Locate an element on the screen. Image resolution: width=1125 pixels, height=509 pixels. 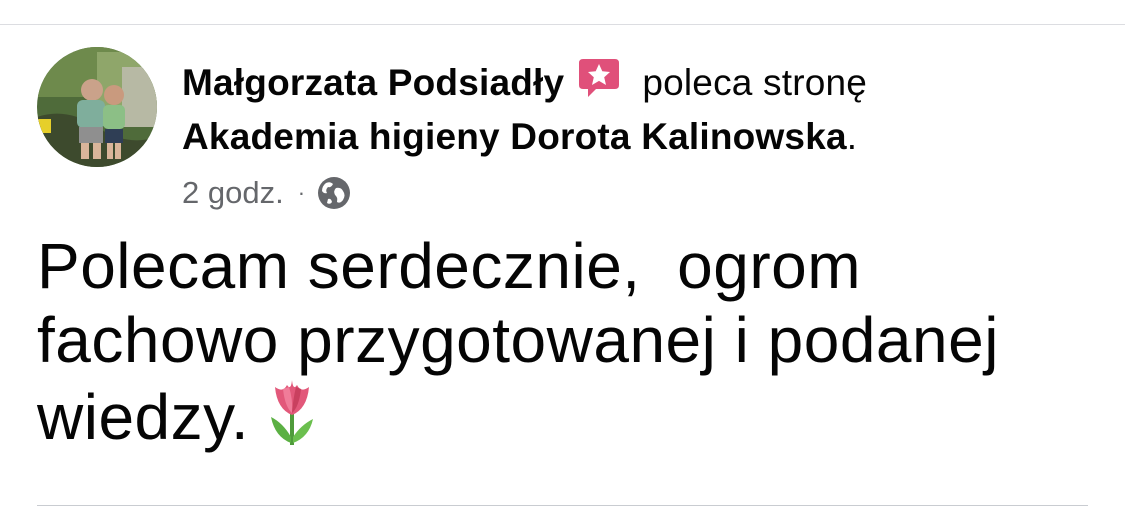
post-header-line-1: Małgorzata Podsiadły poleca stronę is located at coordinates (524, 83).